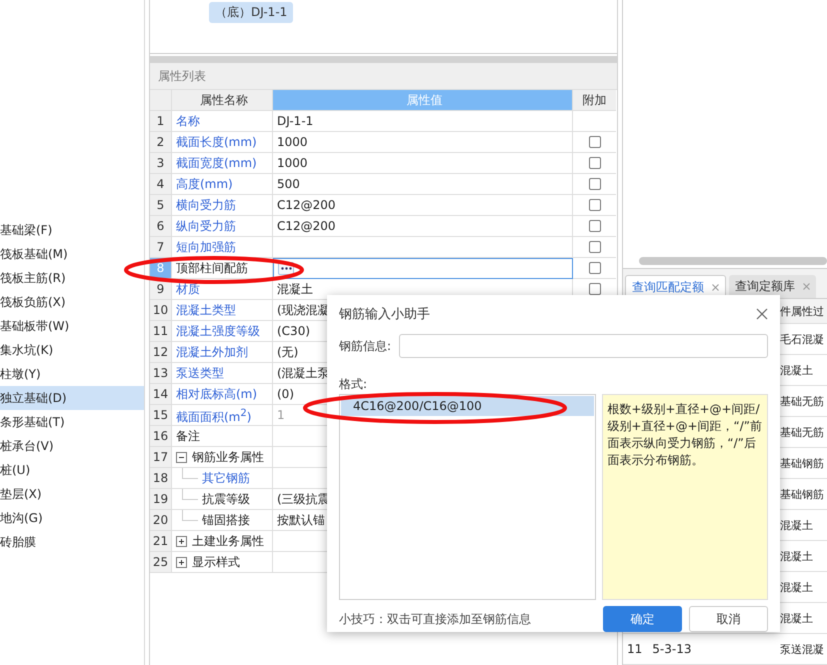 The width and height of the screenshot is (827, 665). I want to click on table-cell: 基础无筋, so click(802, 401).